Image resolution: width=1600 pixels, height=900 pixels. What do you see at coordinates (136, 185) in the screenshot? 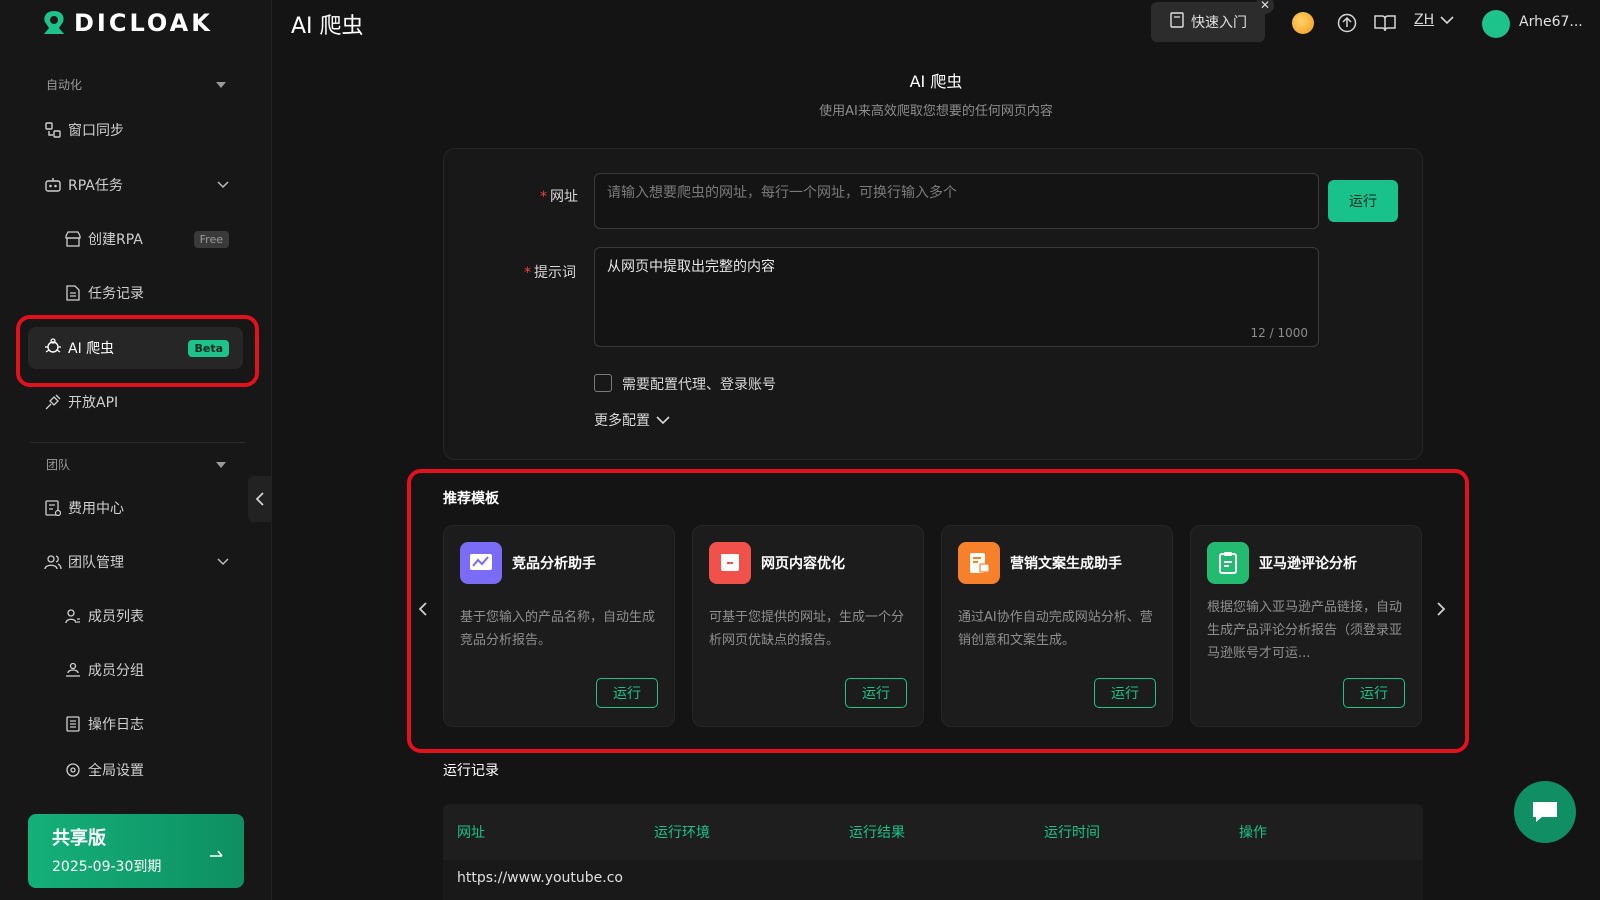
I see `sidebar-item-rpa-tasks: RPA任务` at bounding box center [136, 185].